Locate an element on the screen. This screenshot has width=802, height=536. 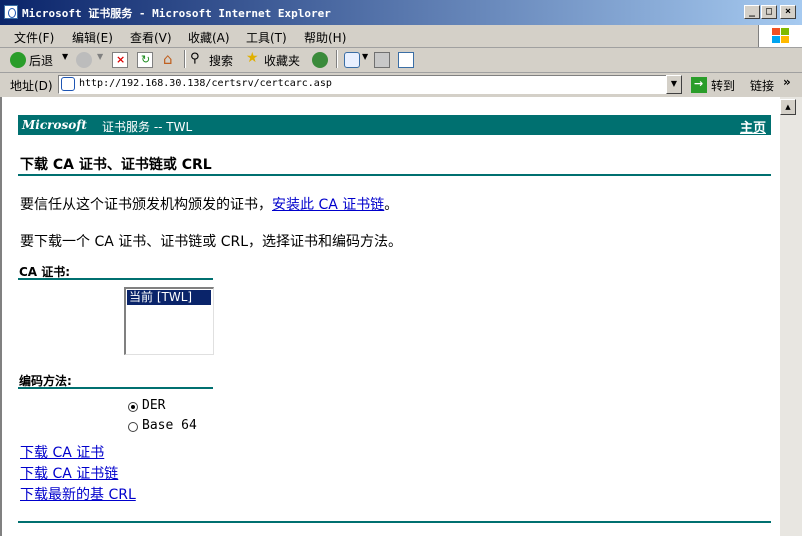
minimize-button: _ is located at coordinates (752, 12).